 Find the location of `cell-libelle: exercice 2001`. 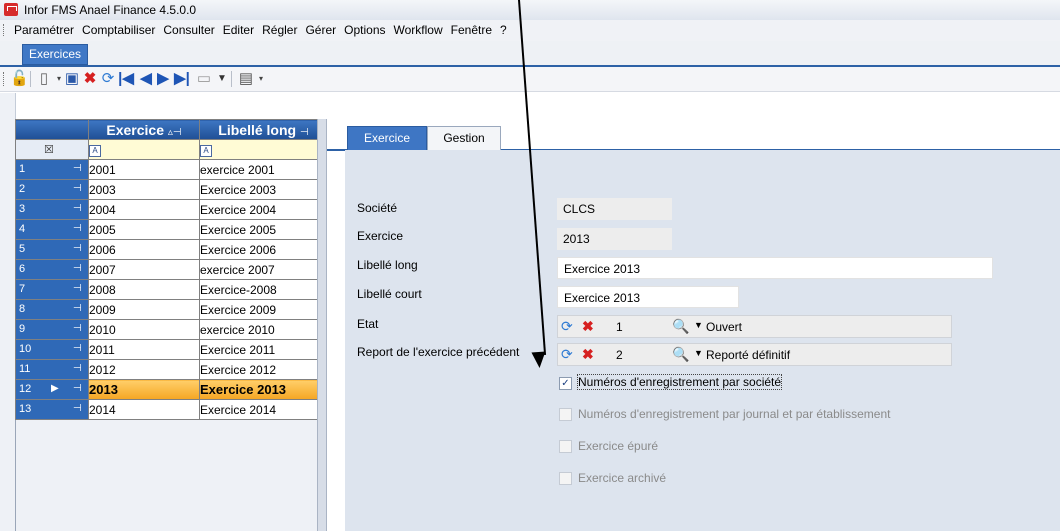

cell-libelle: exercice 2001 is located at coordinates (263, 169).